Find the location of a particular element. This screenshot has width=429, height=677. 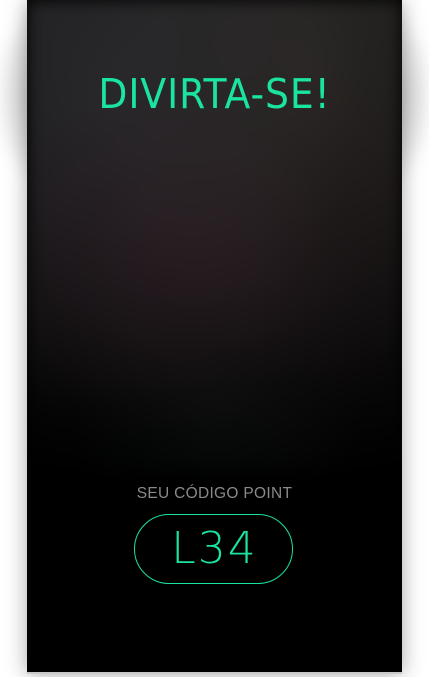

code-pill: L34 is located at coordinates (213, 549).